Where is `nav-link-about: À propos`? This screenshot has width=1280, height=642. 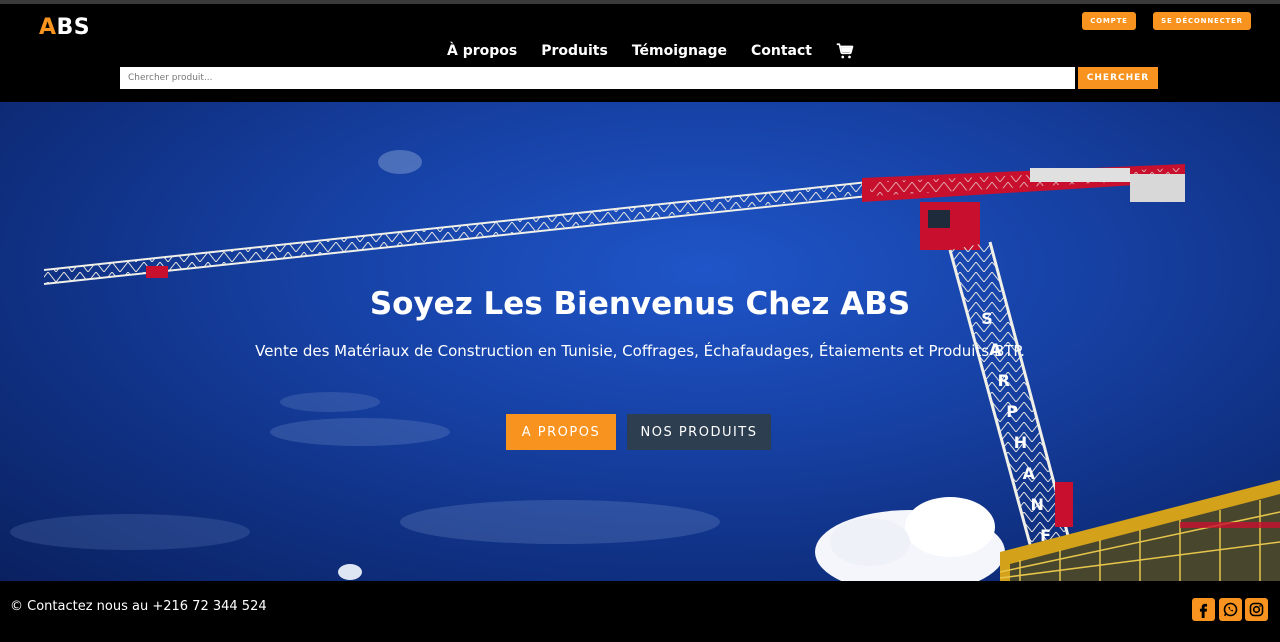 nav-link-about: À propos is located at coordinates (482, 51).